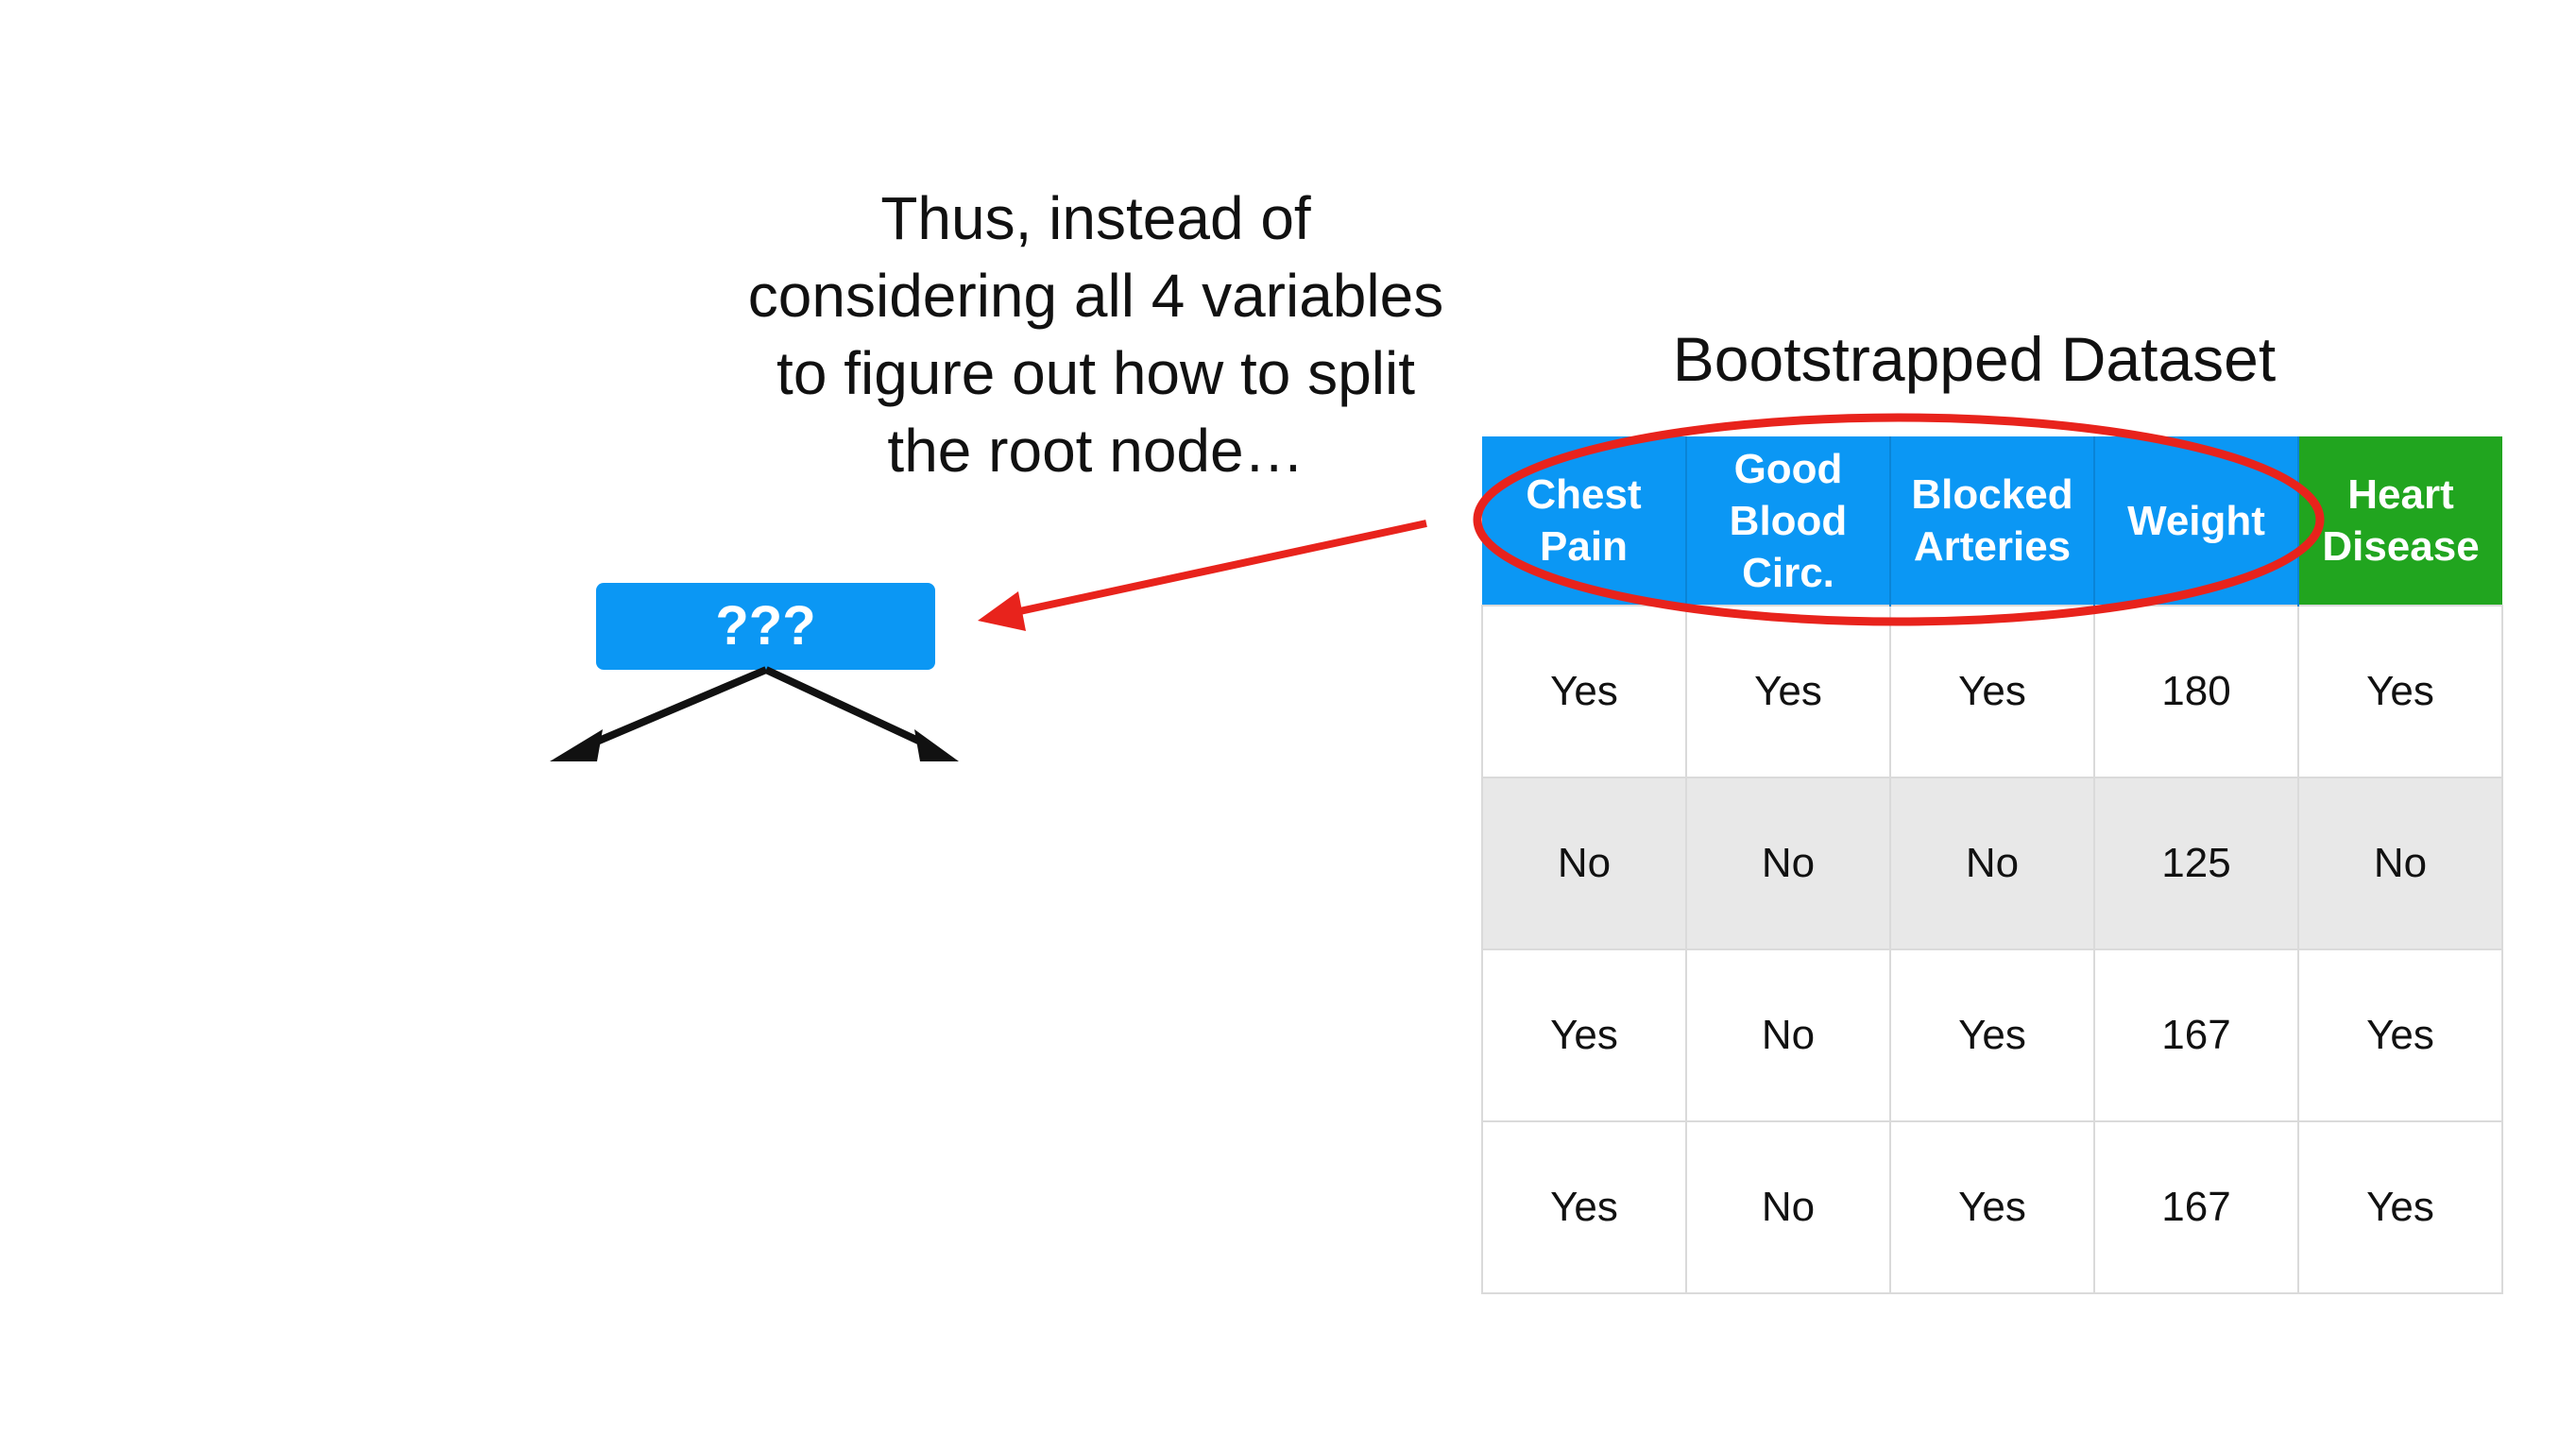 The width and height of the screenshot is (2576, 1452). What do you see at coordinates (2196, 863) in the screenshot?
I see `table-cell: 125` at bounding box center [2196, 863].